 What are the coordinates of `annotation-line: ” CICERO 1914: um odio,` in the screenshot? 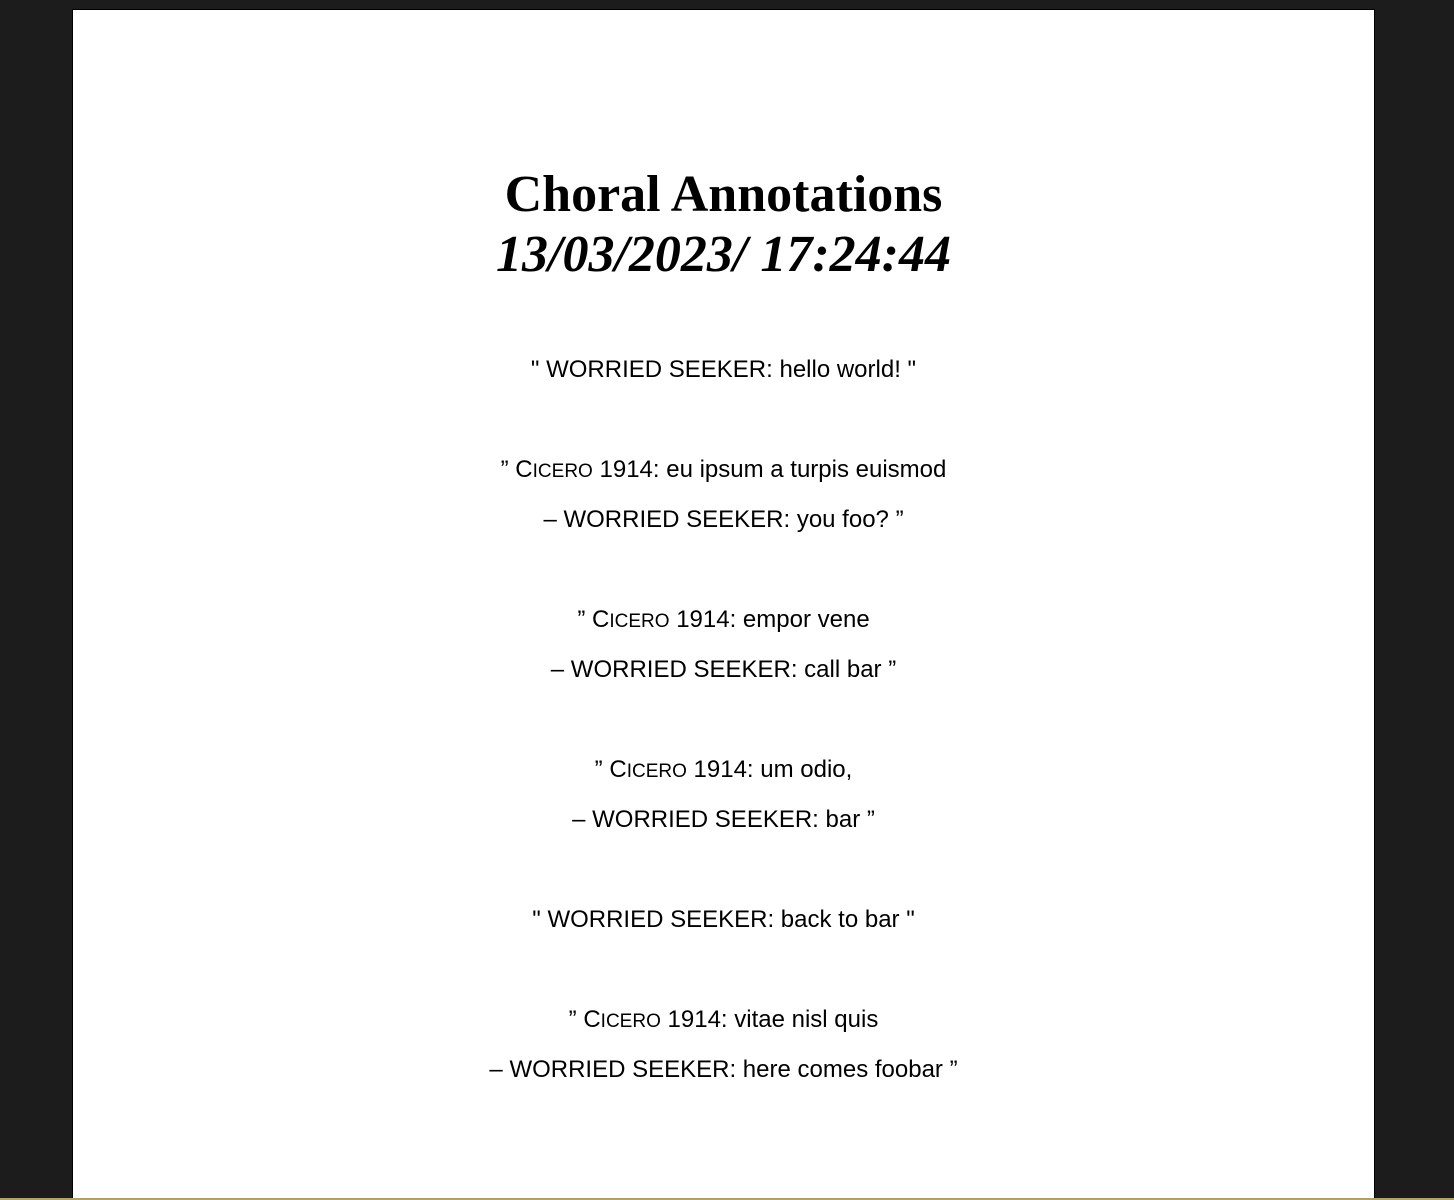 It's located at (723, 769).